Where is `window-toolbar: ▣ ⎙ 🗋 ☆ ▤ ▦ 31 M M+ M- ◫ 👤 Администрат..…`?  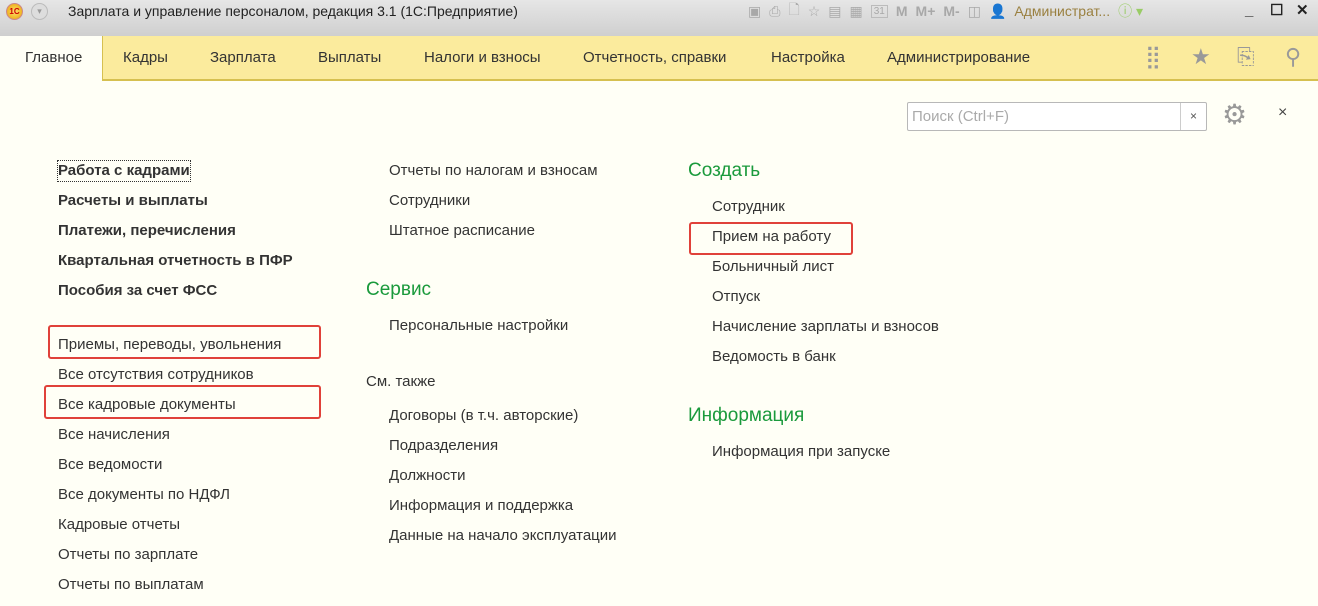
window-toolbar: ▣ ⎙ 🗋 ☆ ▤ ▦ 31 M M+ M- ◫ 👤 Администрат..… is located at coordinates (945, 11).